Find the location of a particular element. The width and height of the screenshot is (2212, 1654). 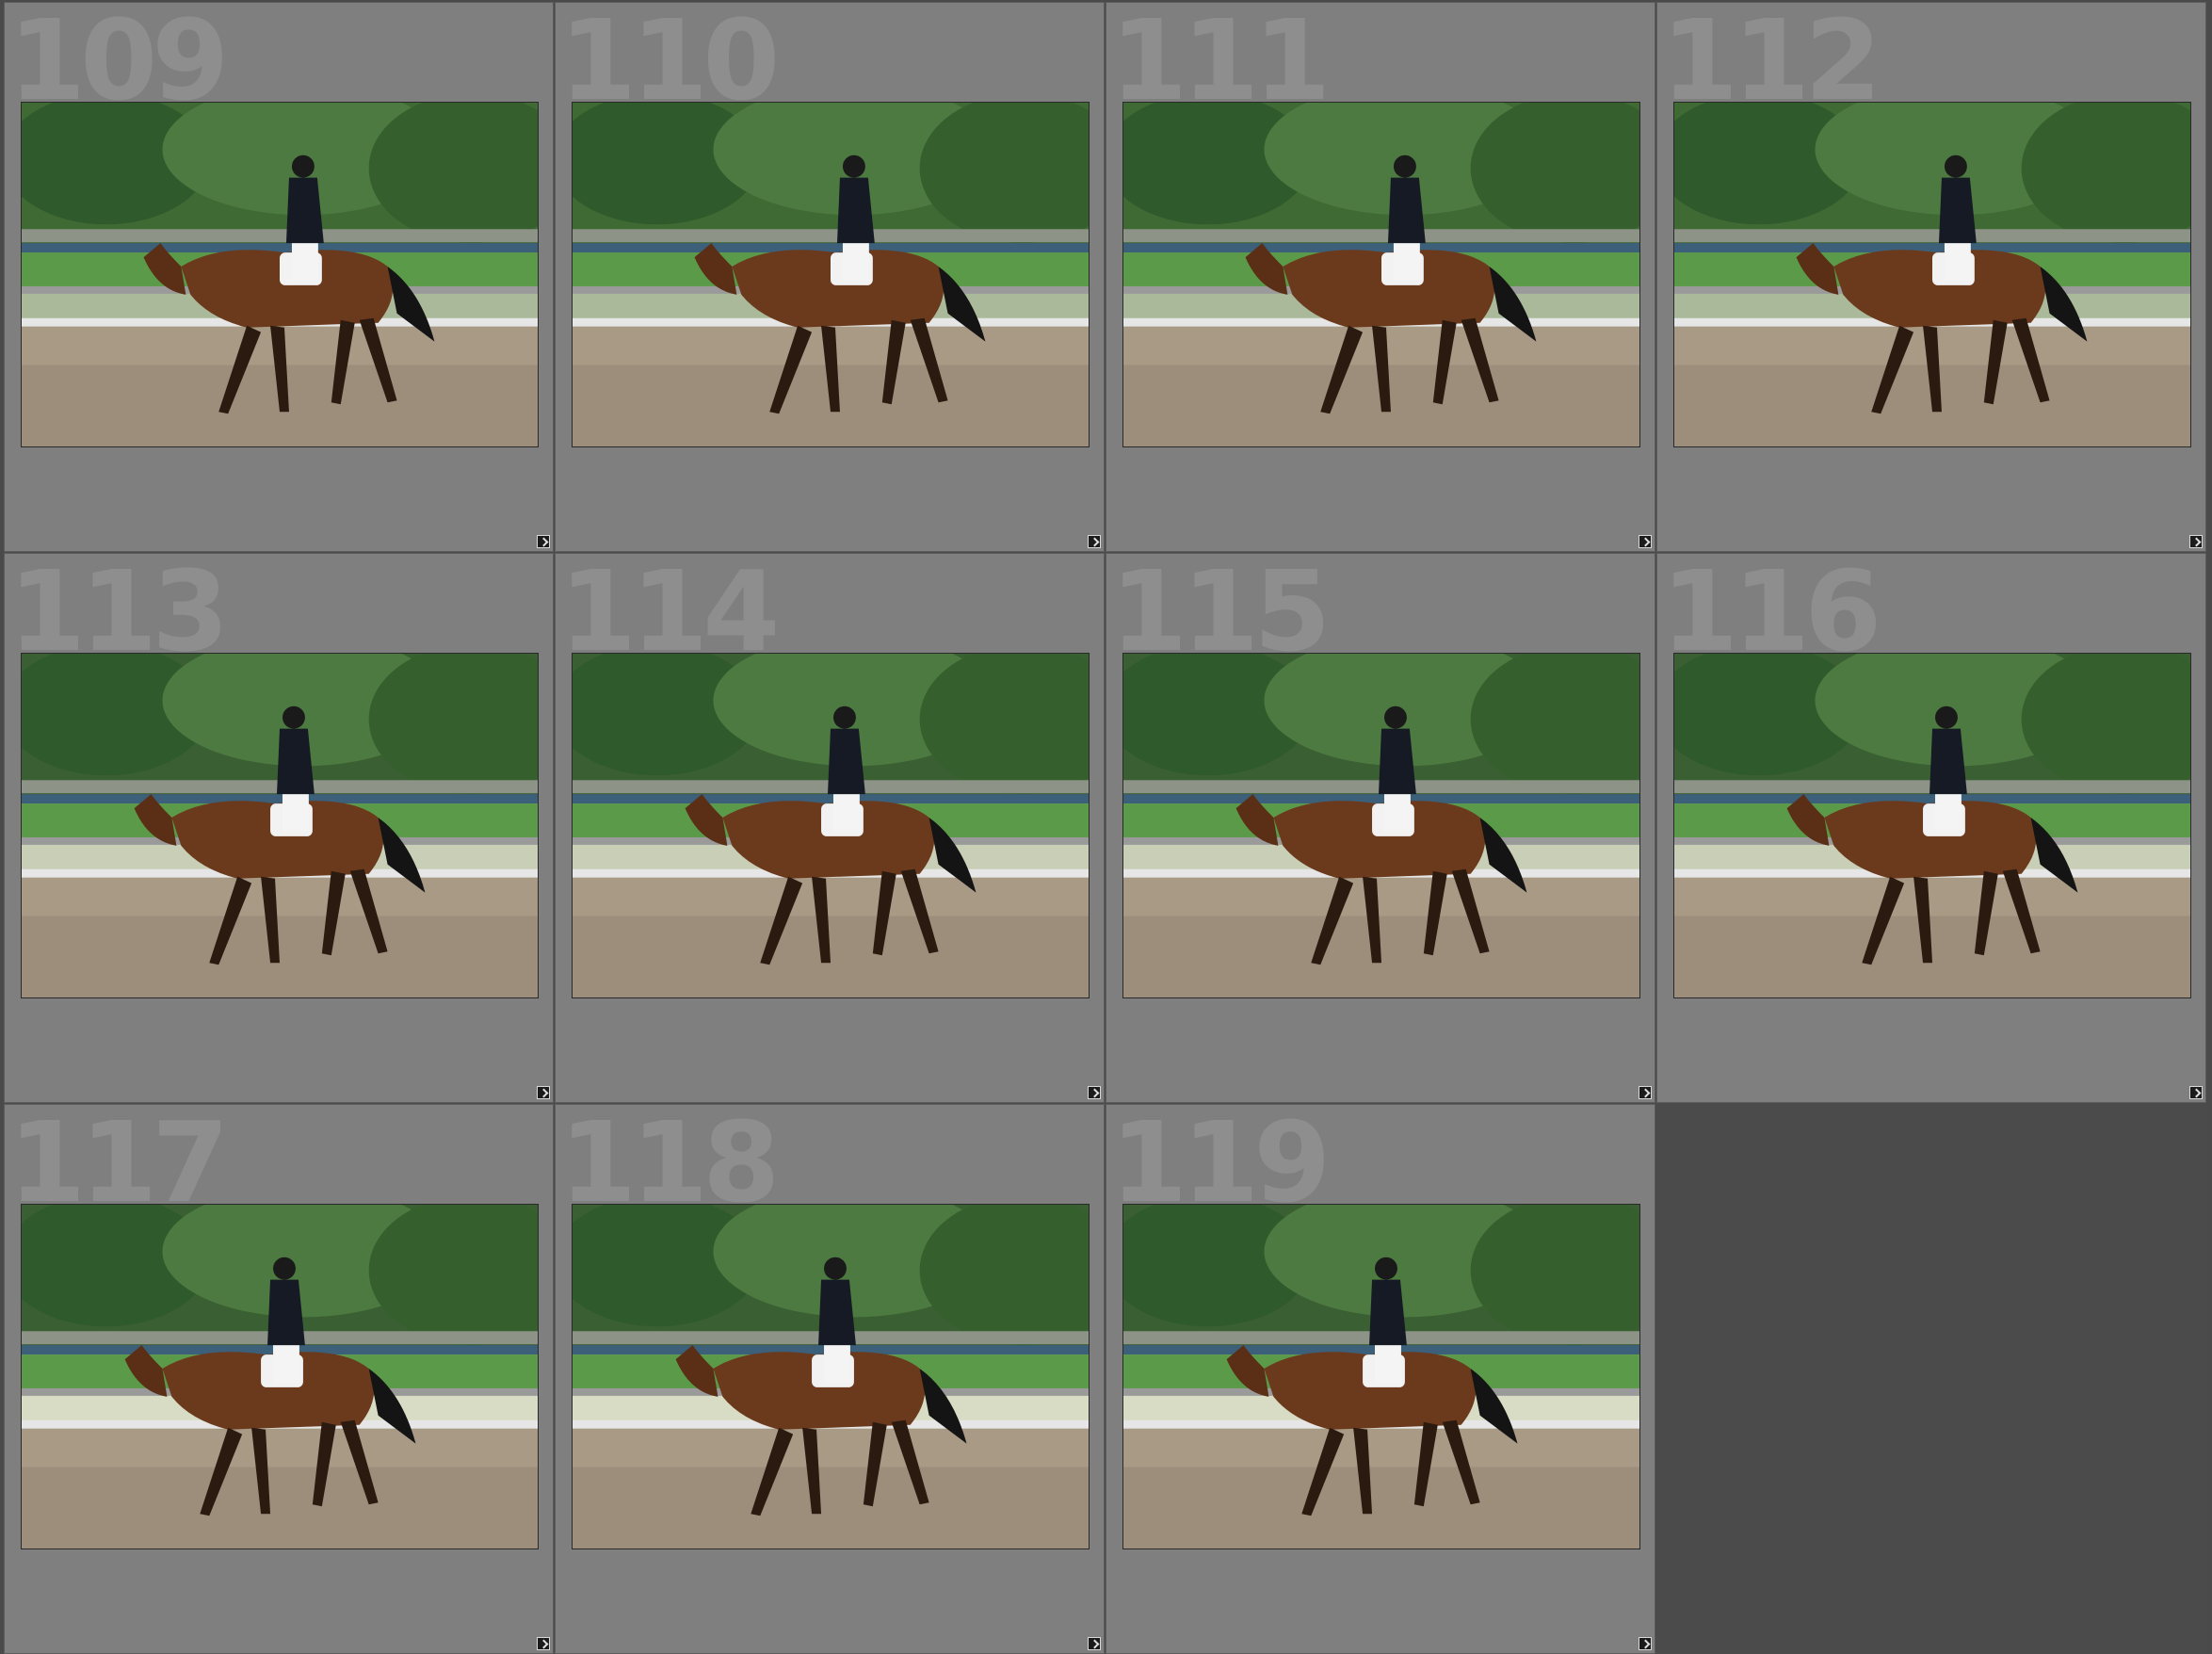

cell-index-number: 109 is located at coordinates (118, 64).